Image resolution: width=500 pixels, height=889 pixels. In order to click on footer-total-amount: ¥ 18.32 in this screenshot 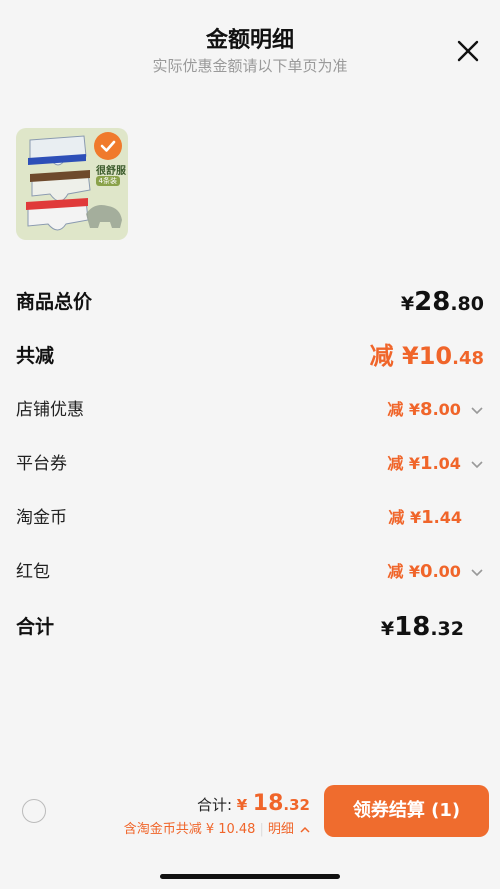, I will do `click(273, 803)`.